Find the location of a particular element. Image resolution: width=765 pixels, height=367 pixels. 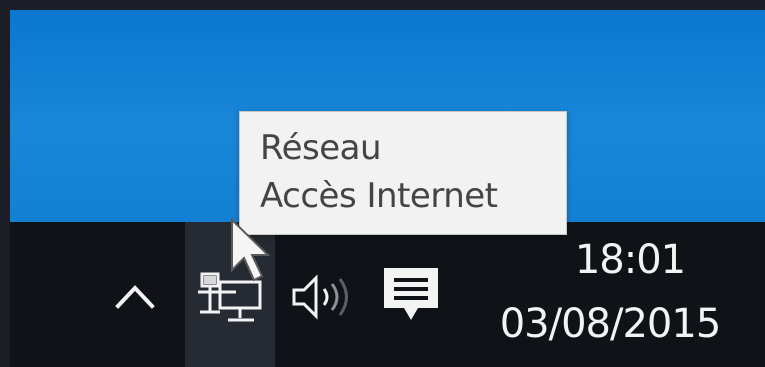

mouse-cursor-icon is located at coordinates (251, 250).